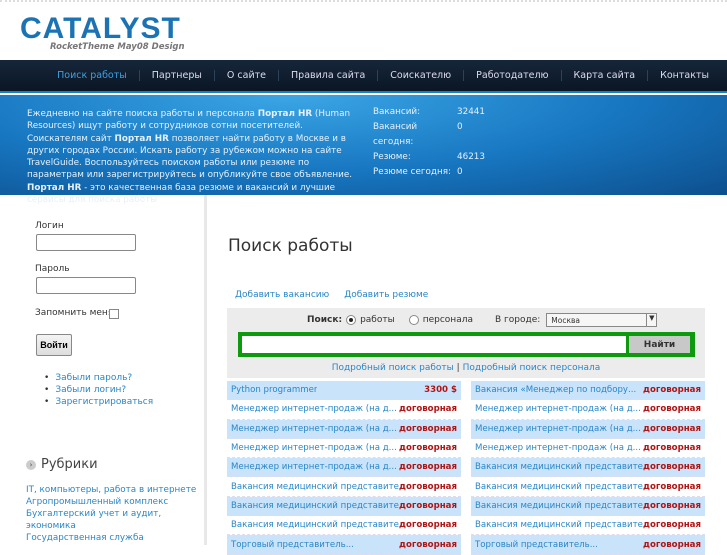 The height and width of the screenshot is (555, 727). Describe the element at coordinates (659, 344) in the screenshot. I see `find-button: Найти` at that location.